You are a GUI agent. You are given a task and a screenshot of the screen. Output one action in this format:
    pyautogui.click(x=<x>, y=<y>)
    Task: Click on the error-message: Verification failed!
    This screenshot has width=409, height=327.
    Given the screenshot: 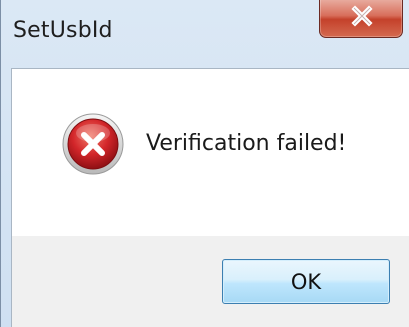 What is the action you would take?
    pyautogui.click(x=246, y=143)
    